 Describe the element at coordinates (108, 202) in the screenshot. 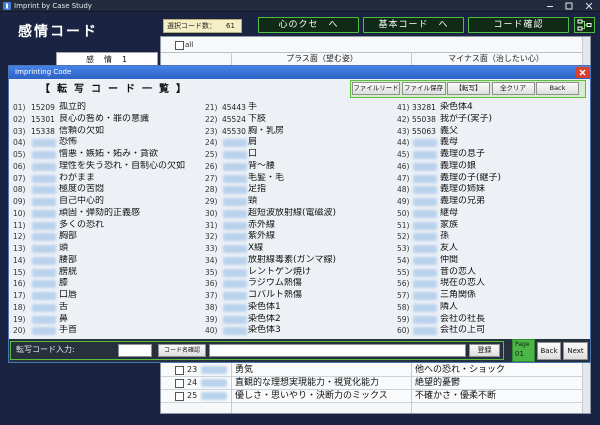

I see `code-list-item: 09) 自己中心的` at that location.